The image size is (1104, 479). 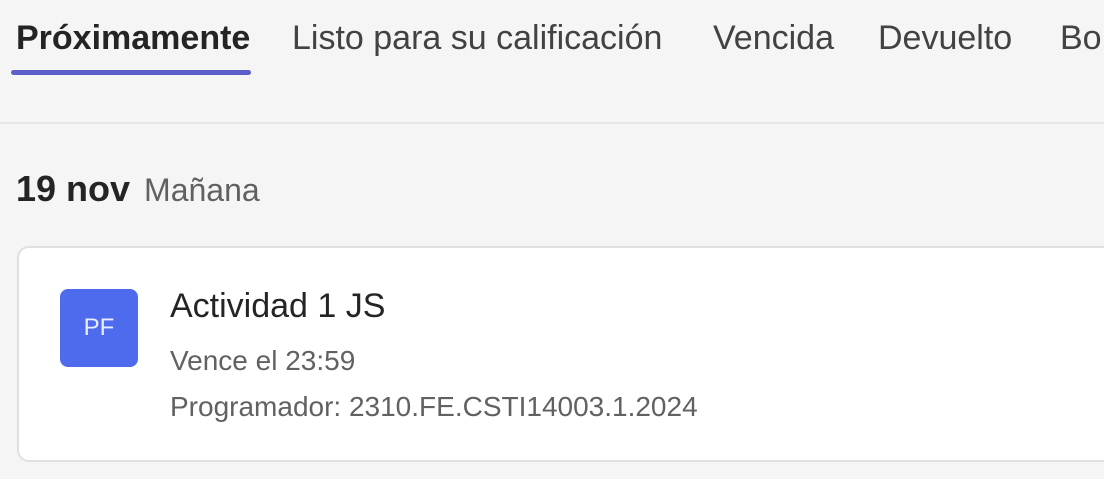 What do you see at coordinates (278, 306) in the screenshot?
I see `assignment-title: Actividad 1 JS` at bounding box center [278, 306].